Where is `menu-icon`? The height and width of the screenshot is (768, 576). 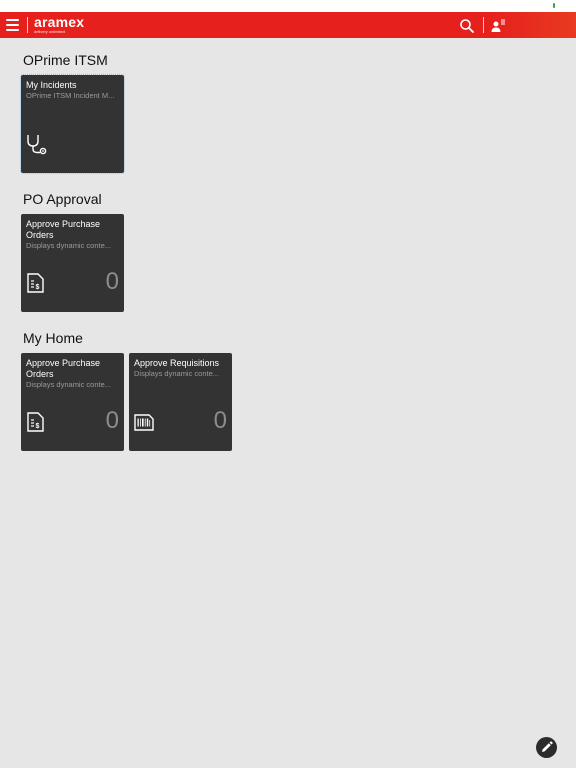
menu-icon is located at coordinates (12, 25).